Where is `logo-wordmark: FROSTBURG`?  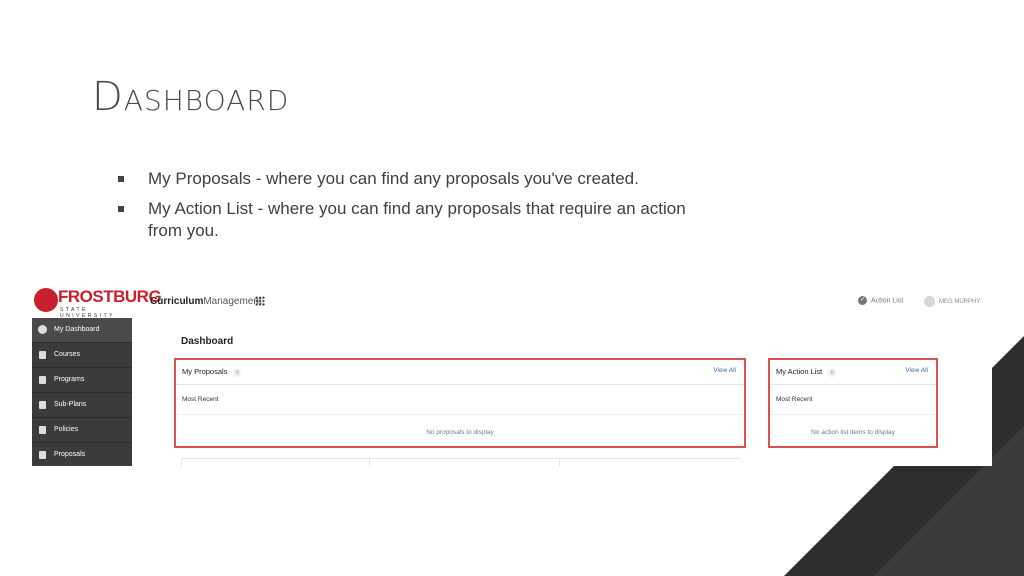 logo-wordmark: FROSTBURG is located at coordinates (110, 296).